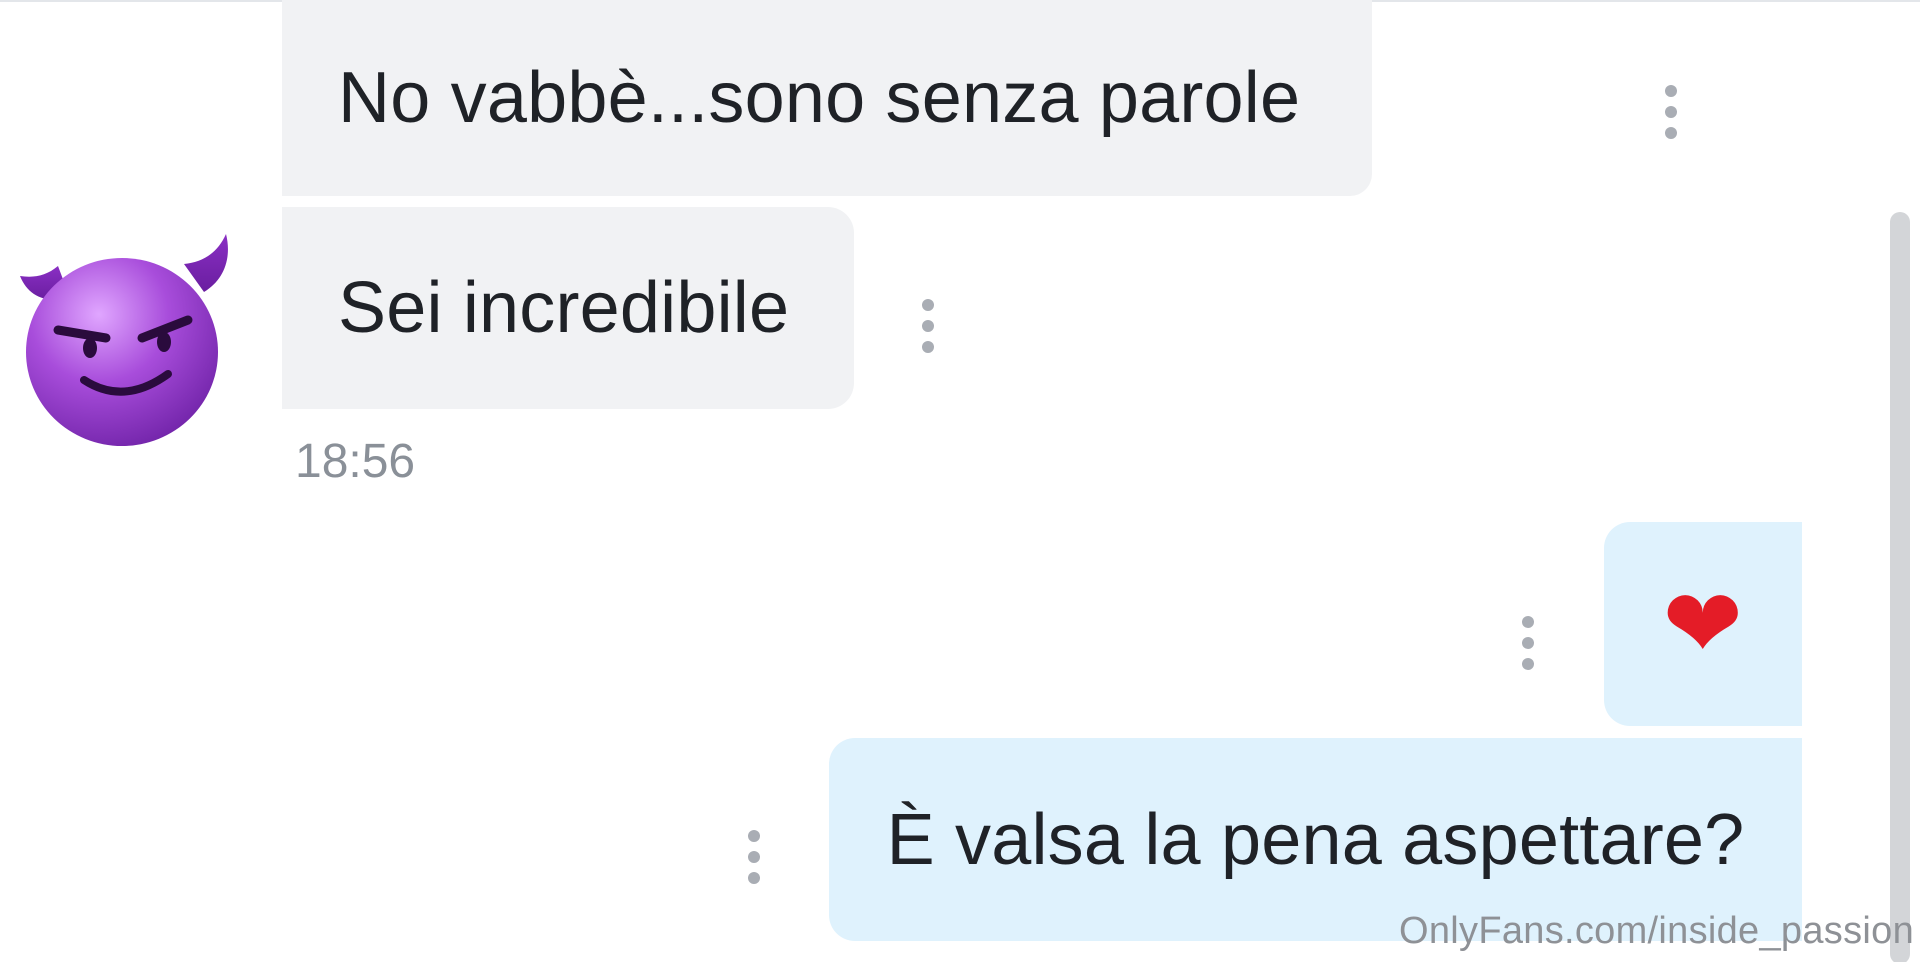  What do you see at coordinates (1656, 931) in the screenshot?
I see `watermark: OnlyFans.com/inside_passion` at bounding box center [1656, 931].